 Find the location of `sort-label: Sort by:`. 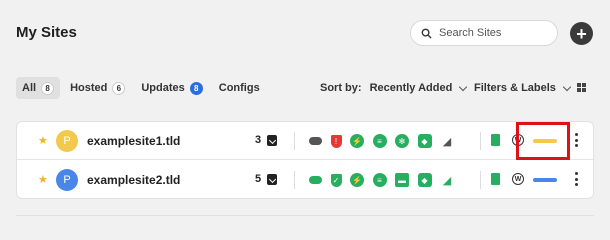

sort-label: Sort by: is located at coordinates (341, 88).